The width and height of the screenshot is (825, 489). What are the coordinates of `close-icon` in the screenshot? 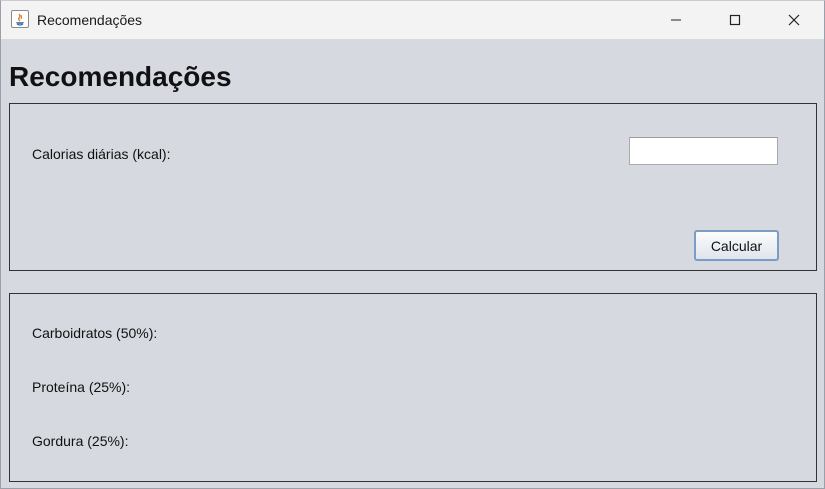 It's located at (794, 20).